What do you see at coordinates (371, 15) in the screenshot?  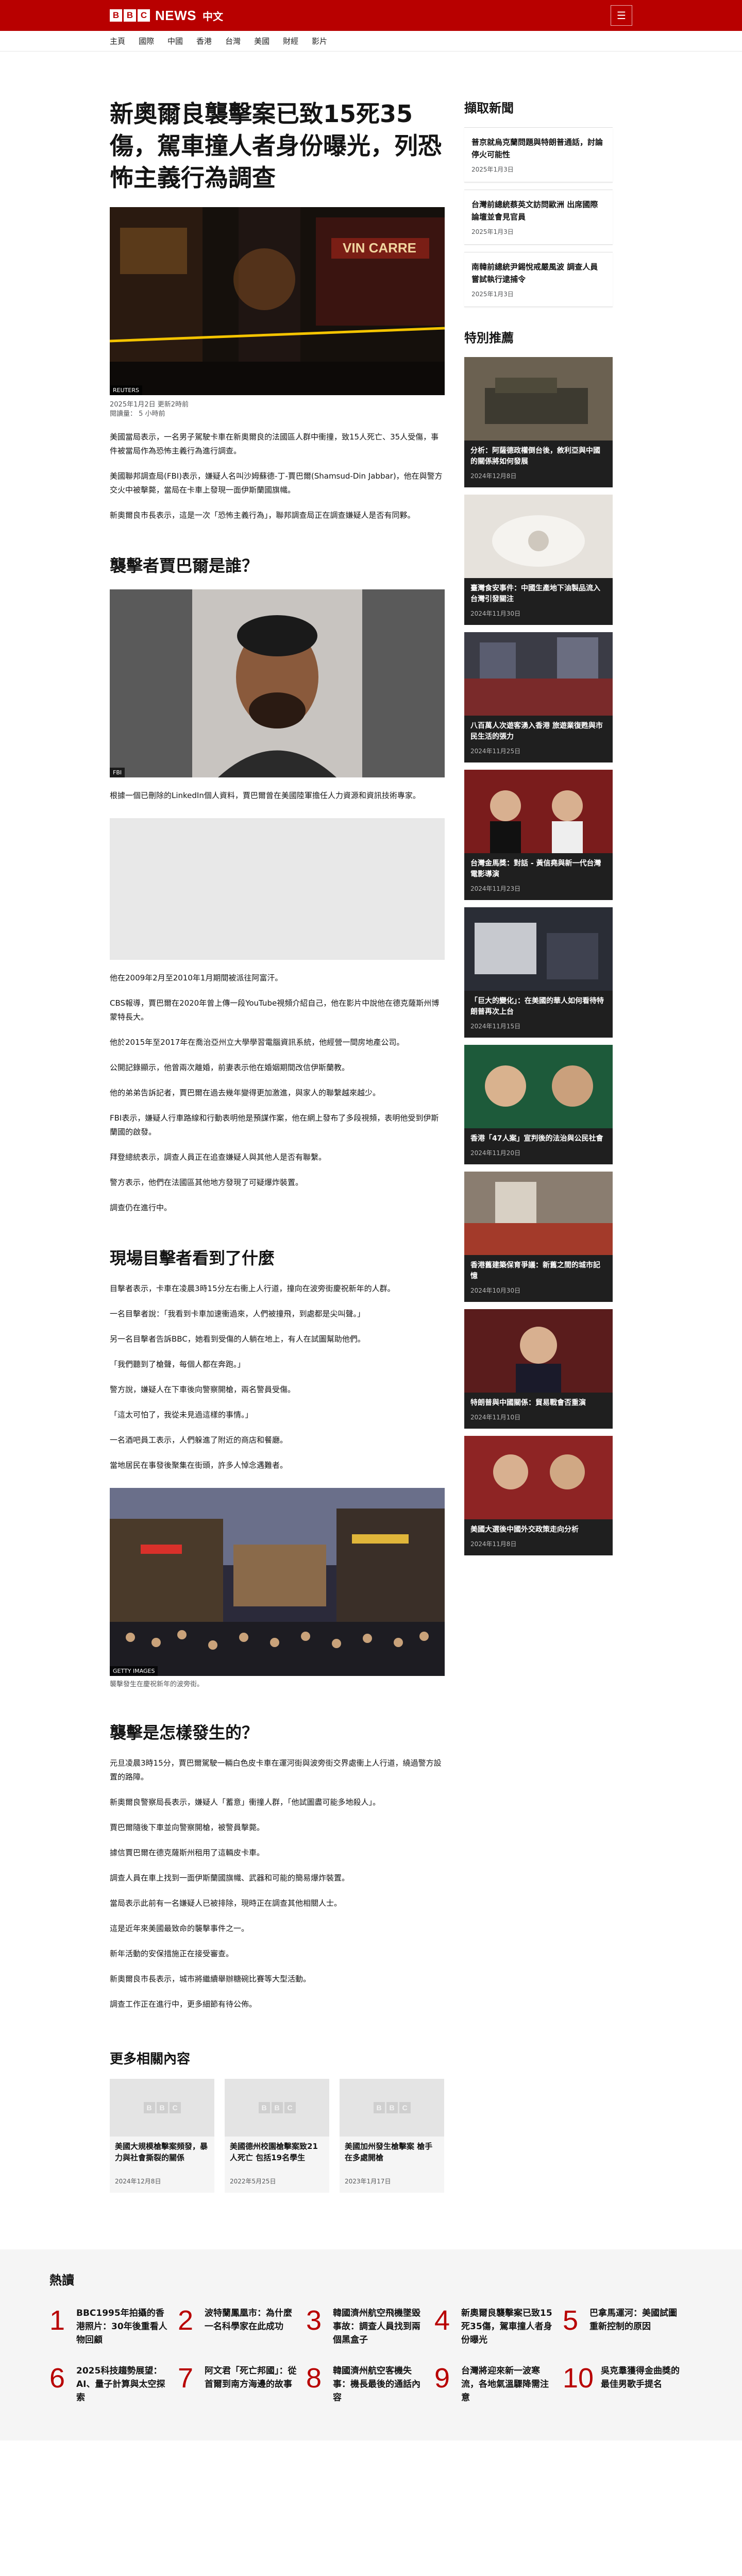 I see `top-header: B B C NEWS 中文 ☰` at bounding box center [371, 15].